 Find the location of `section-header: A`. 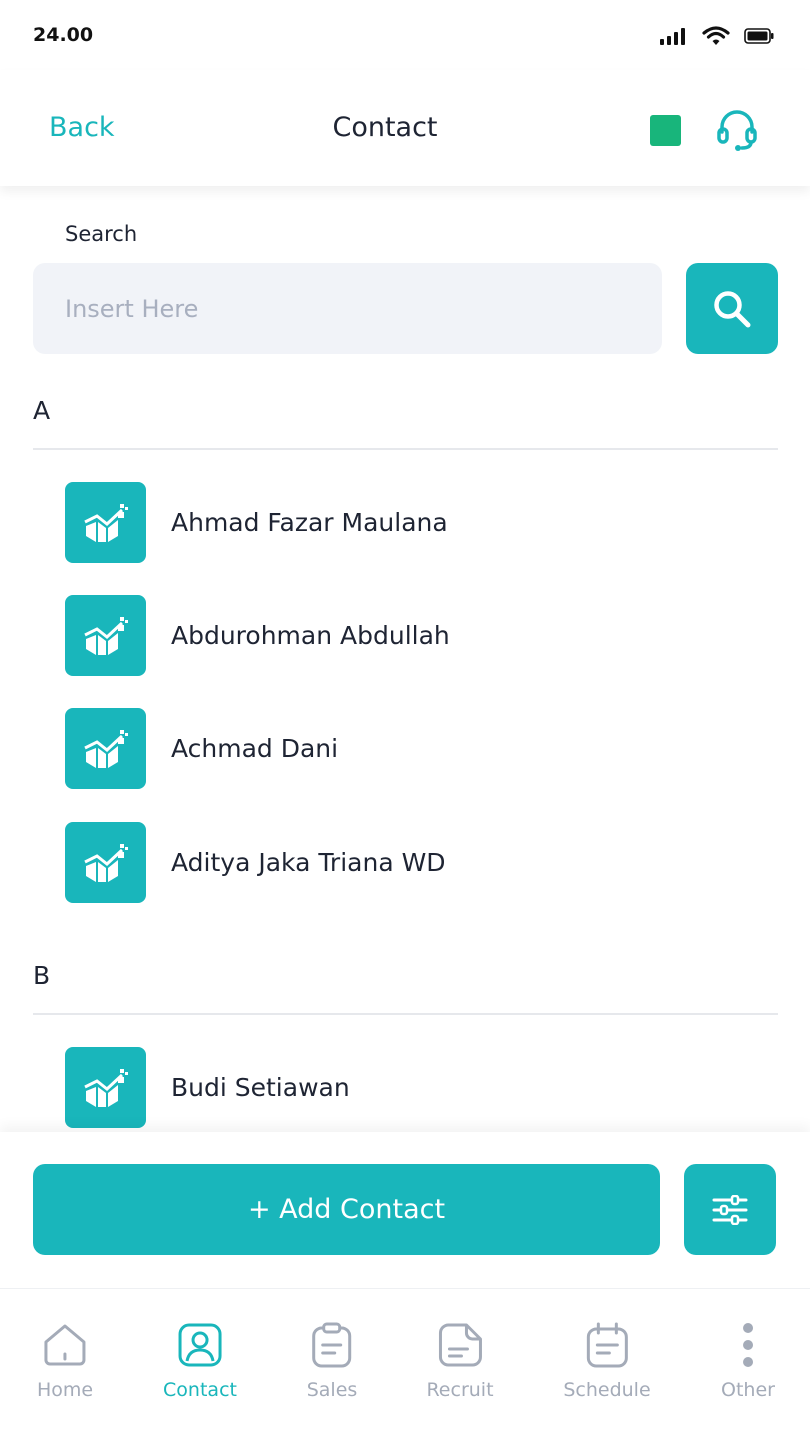

section-header: A is located at coordinates (42, 410).